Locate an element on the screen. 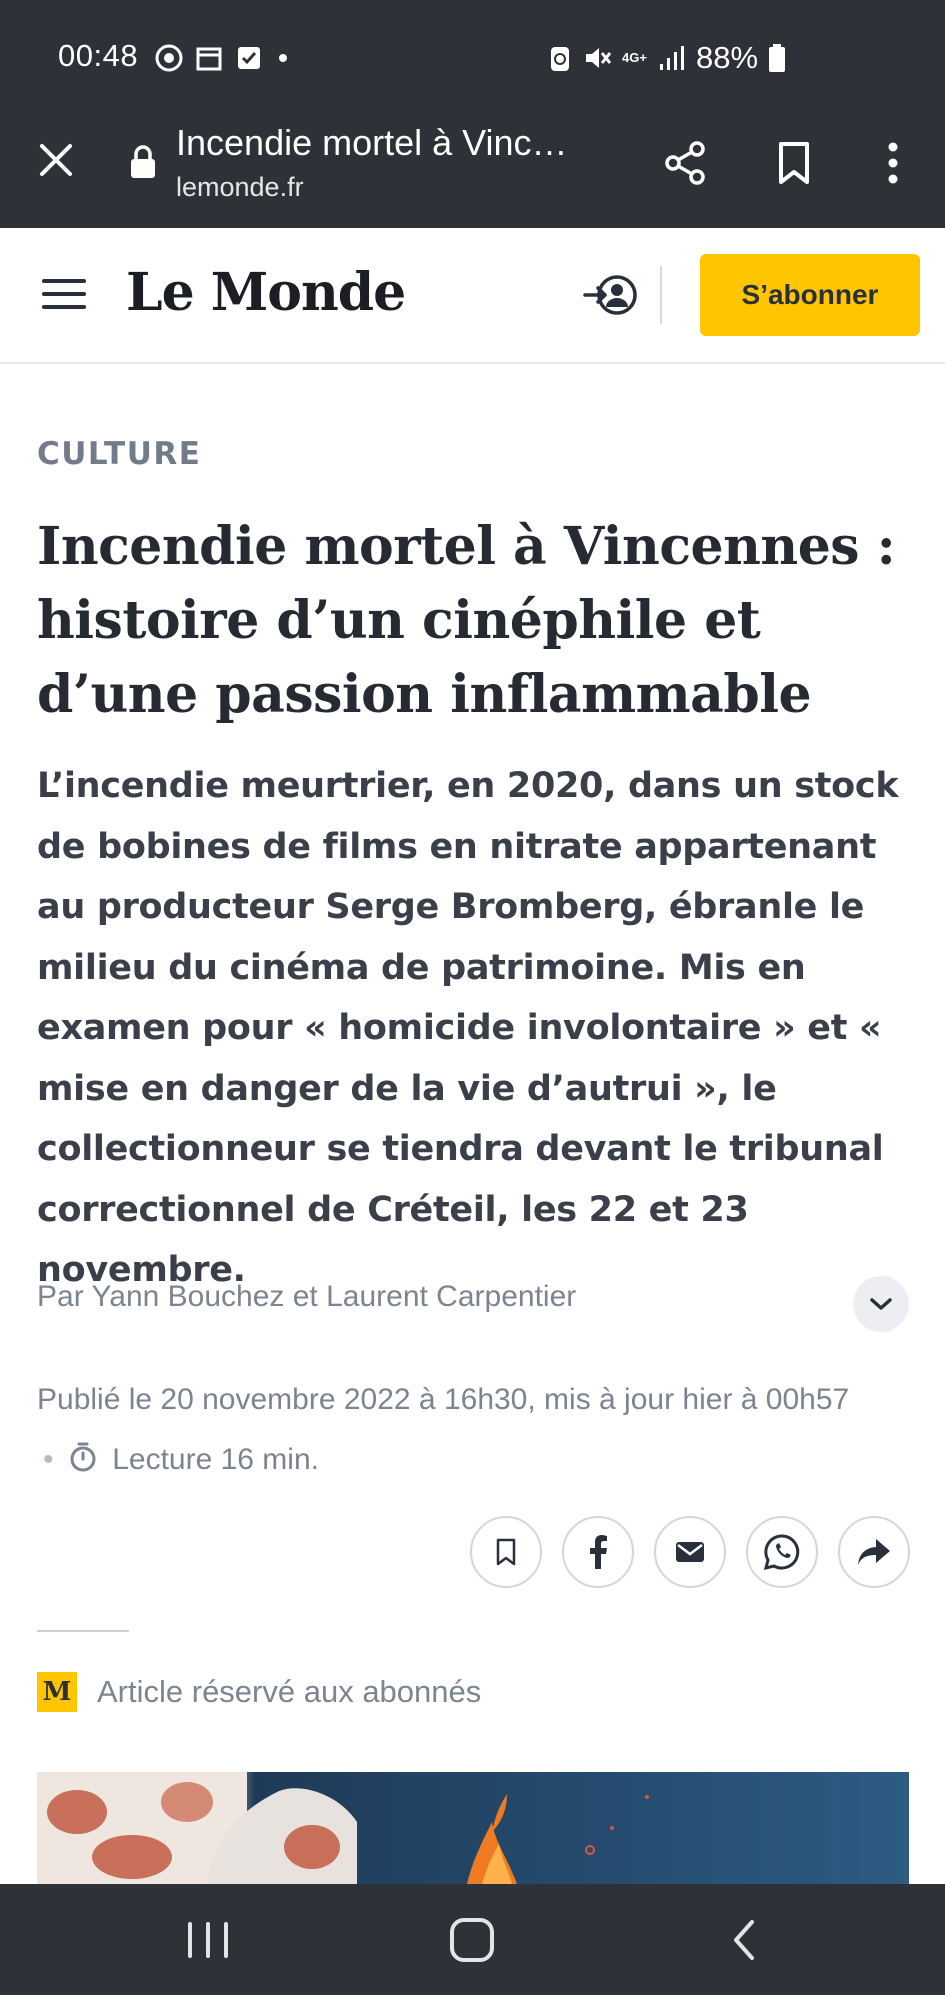  battery-percent: 88% is located at coordinates (727, 57).